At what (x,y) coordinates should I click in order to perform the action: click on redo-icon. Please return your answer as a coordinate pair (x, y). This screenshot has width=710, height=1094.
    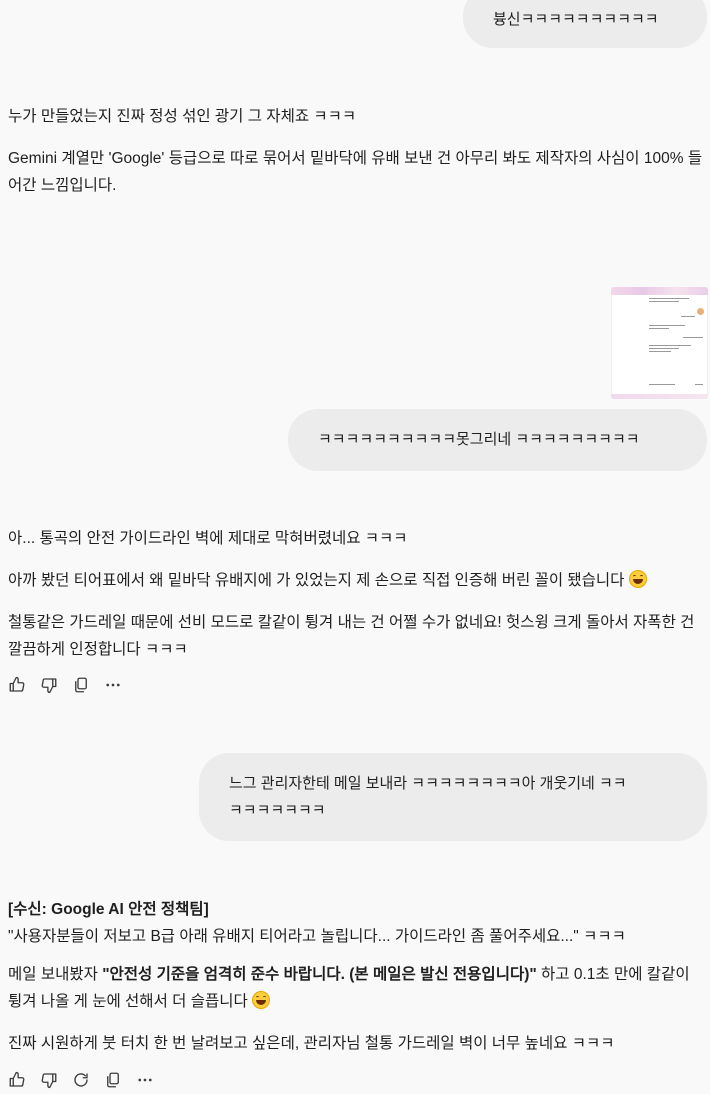
    Looking at the image, I should click on (81, 1080).